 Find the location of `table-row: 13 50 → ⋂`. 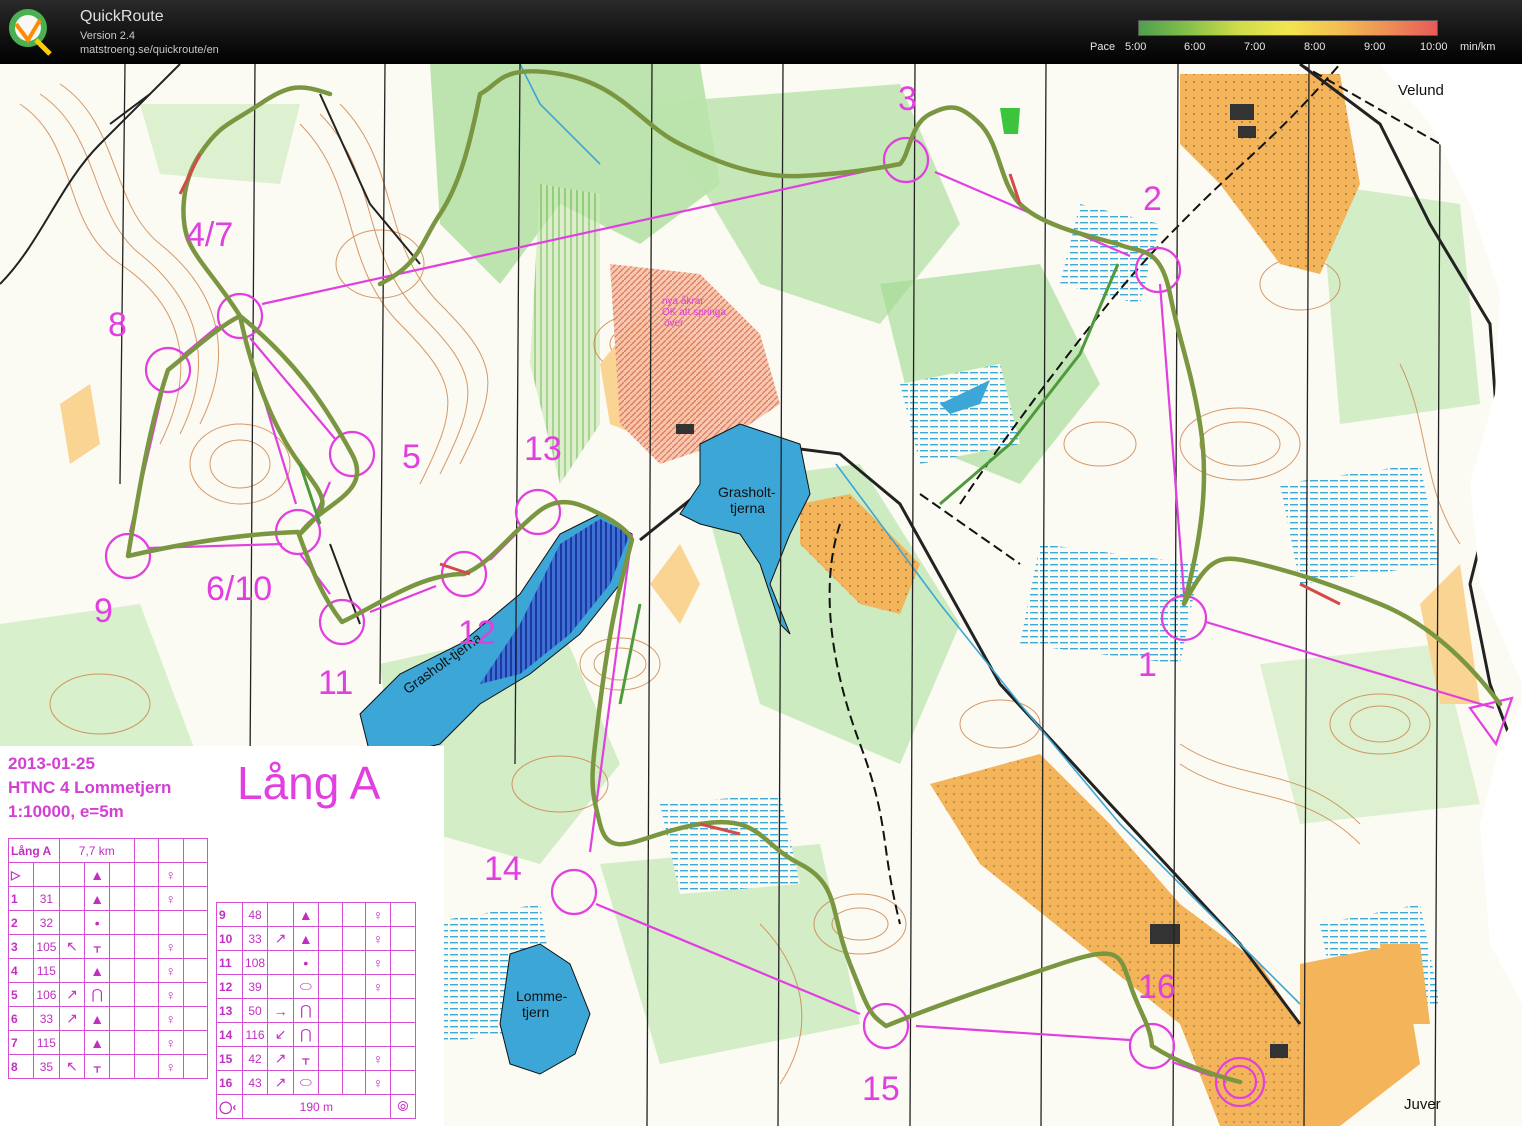

table-row: 13 50 → ⋂ is located at coordinates (316, 1010).